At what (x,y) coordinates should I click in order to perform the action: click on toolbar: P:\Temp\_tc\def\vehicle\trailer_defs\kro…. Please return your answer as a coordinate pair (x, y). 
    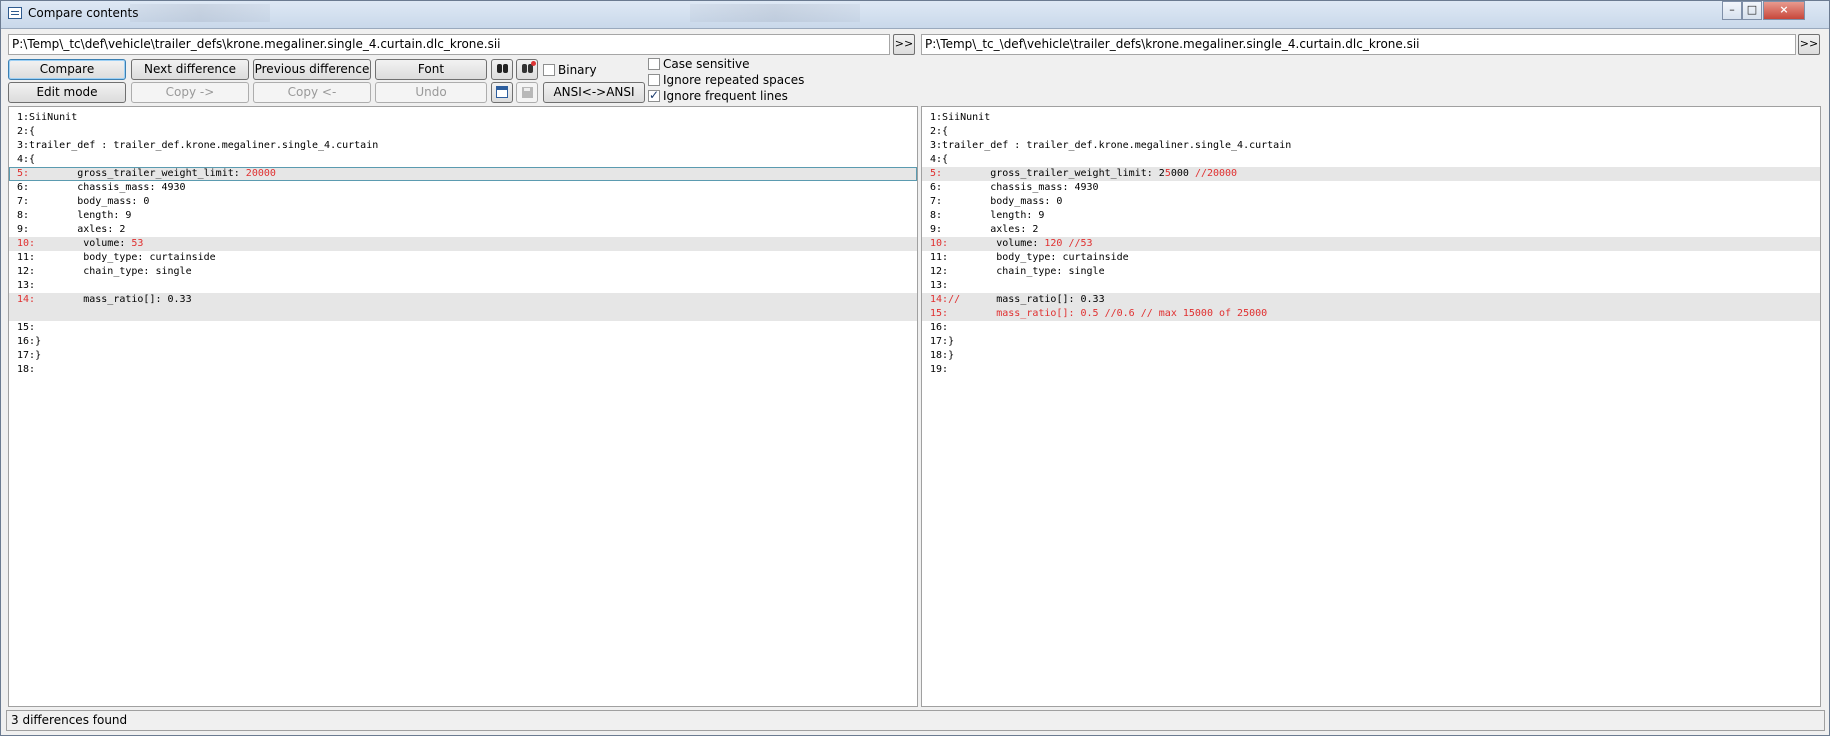
    Looking at the image, I should click on (915, 69).